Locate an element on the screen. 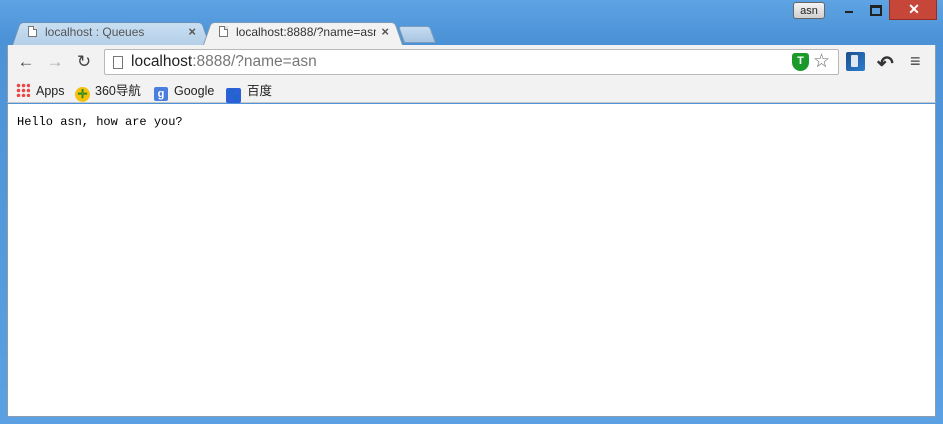 Image resolution: width=943 pixels, height=424 pixels. close-window-button: ✕ is located at coordinates (913, 10).